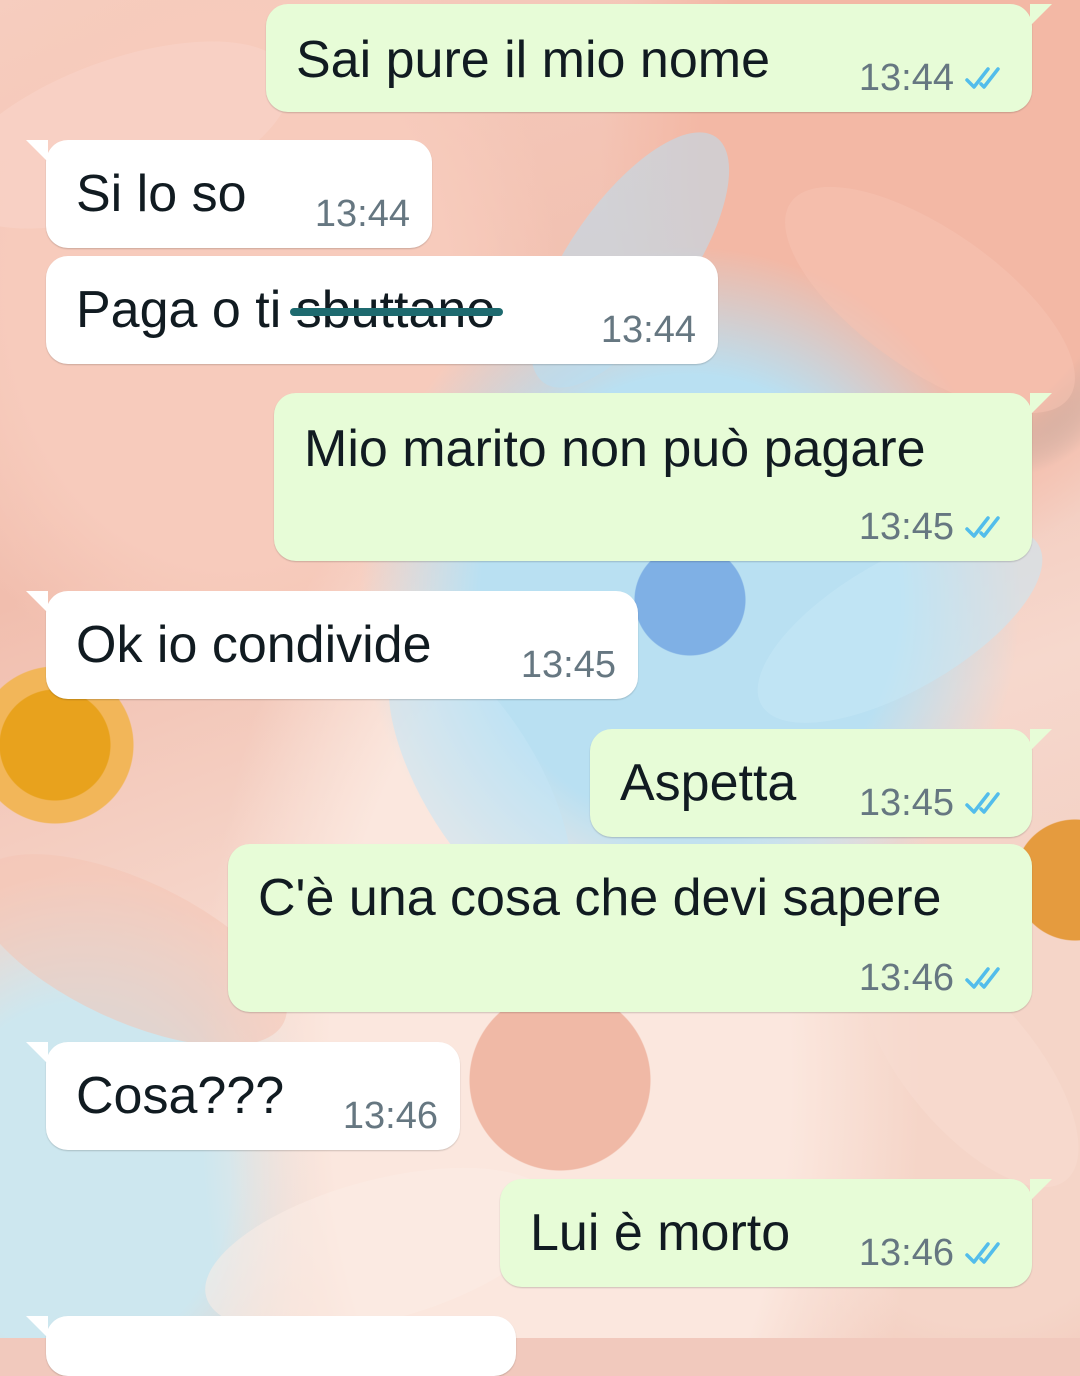 The image size is (1080, 1376). I want to click on message-text: Aspetta, so click(708, 783).